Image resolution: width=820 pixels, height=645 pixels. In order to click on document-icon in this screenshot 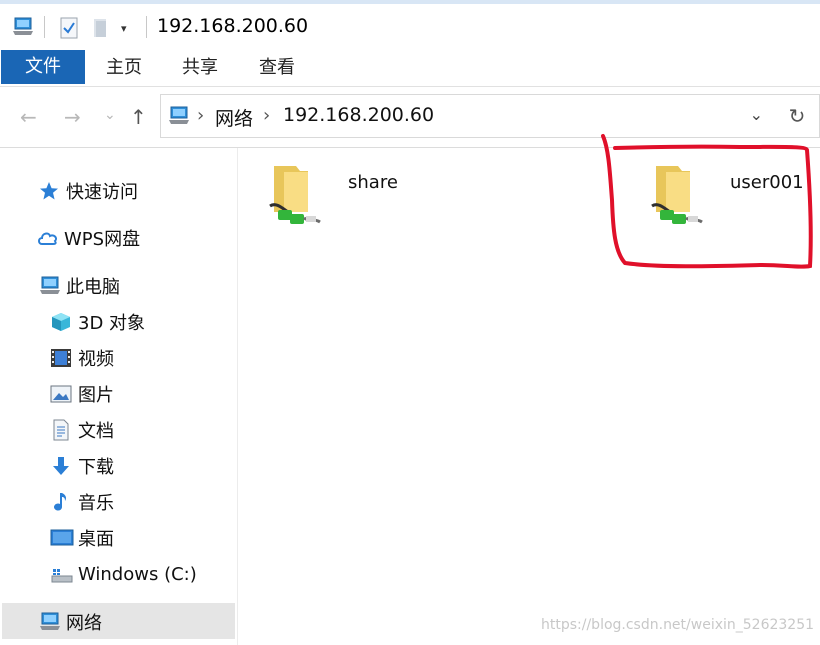, I will do `click(61, 430)`.